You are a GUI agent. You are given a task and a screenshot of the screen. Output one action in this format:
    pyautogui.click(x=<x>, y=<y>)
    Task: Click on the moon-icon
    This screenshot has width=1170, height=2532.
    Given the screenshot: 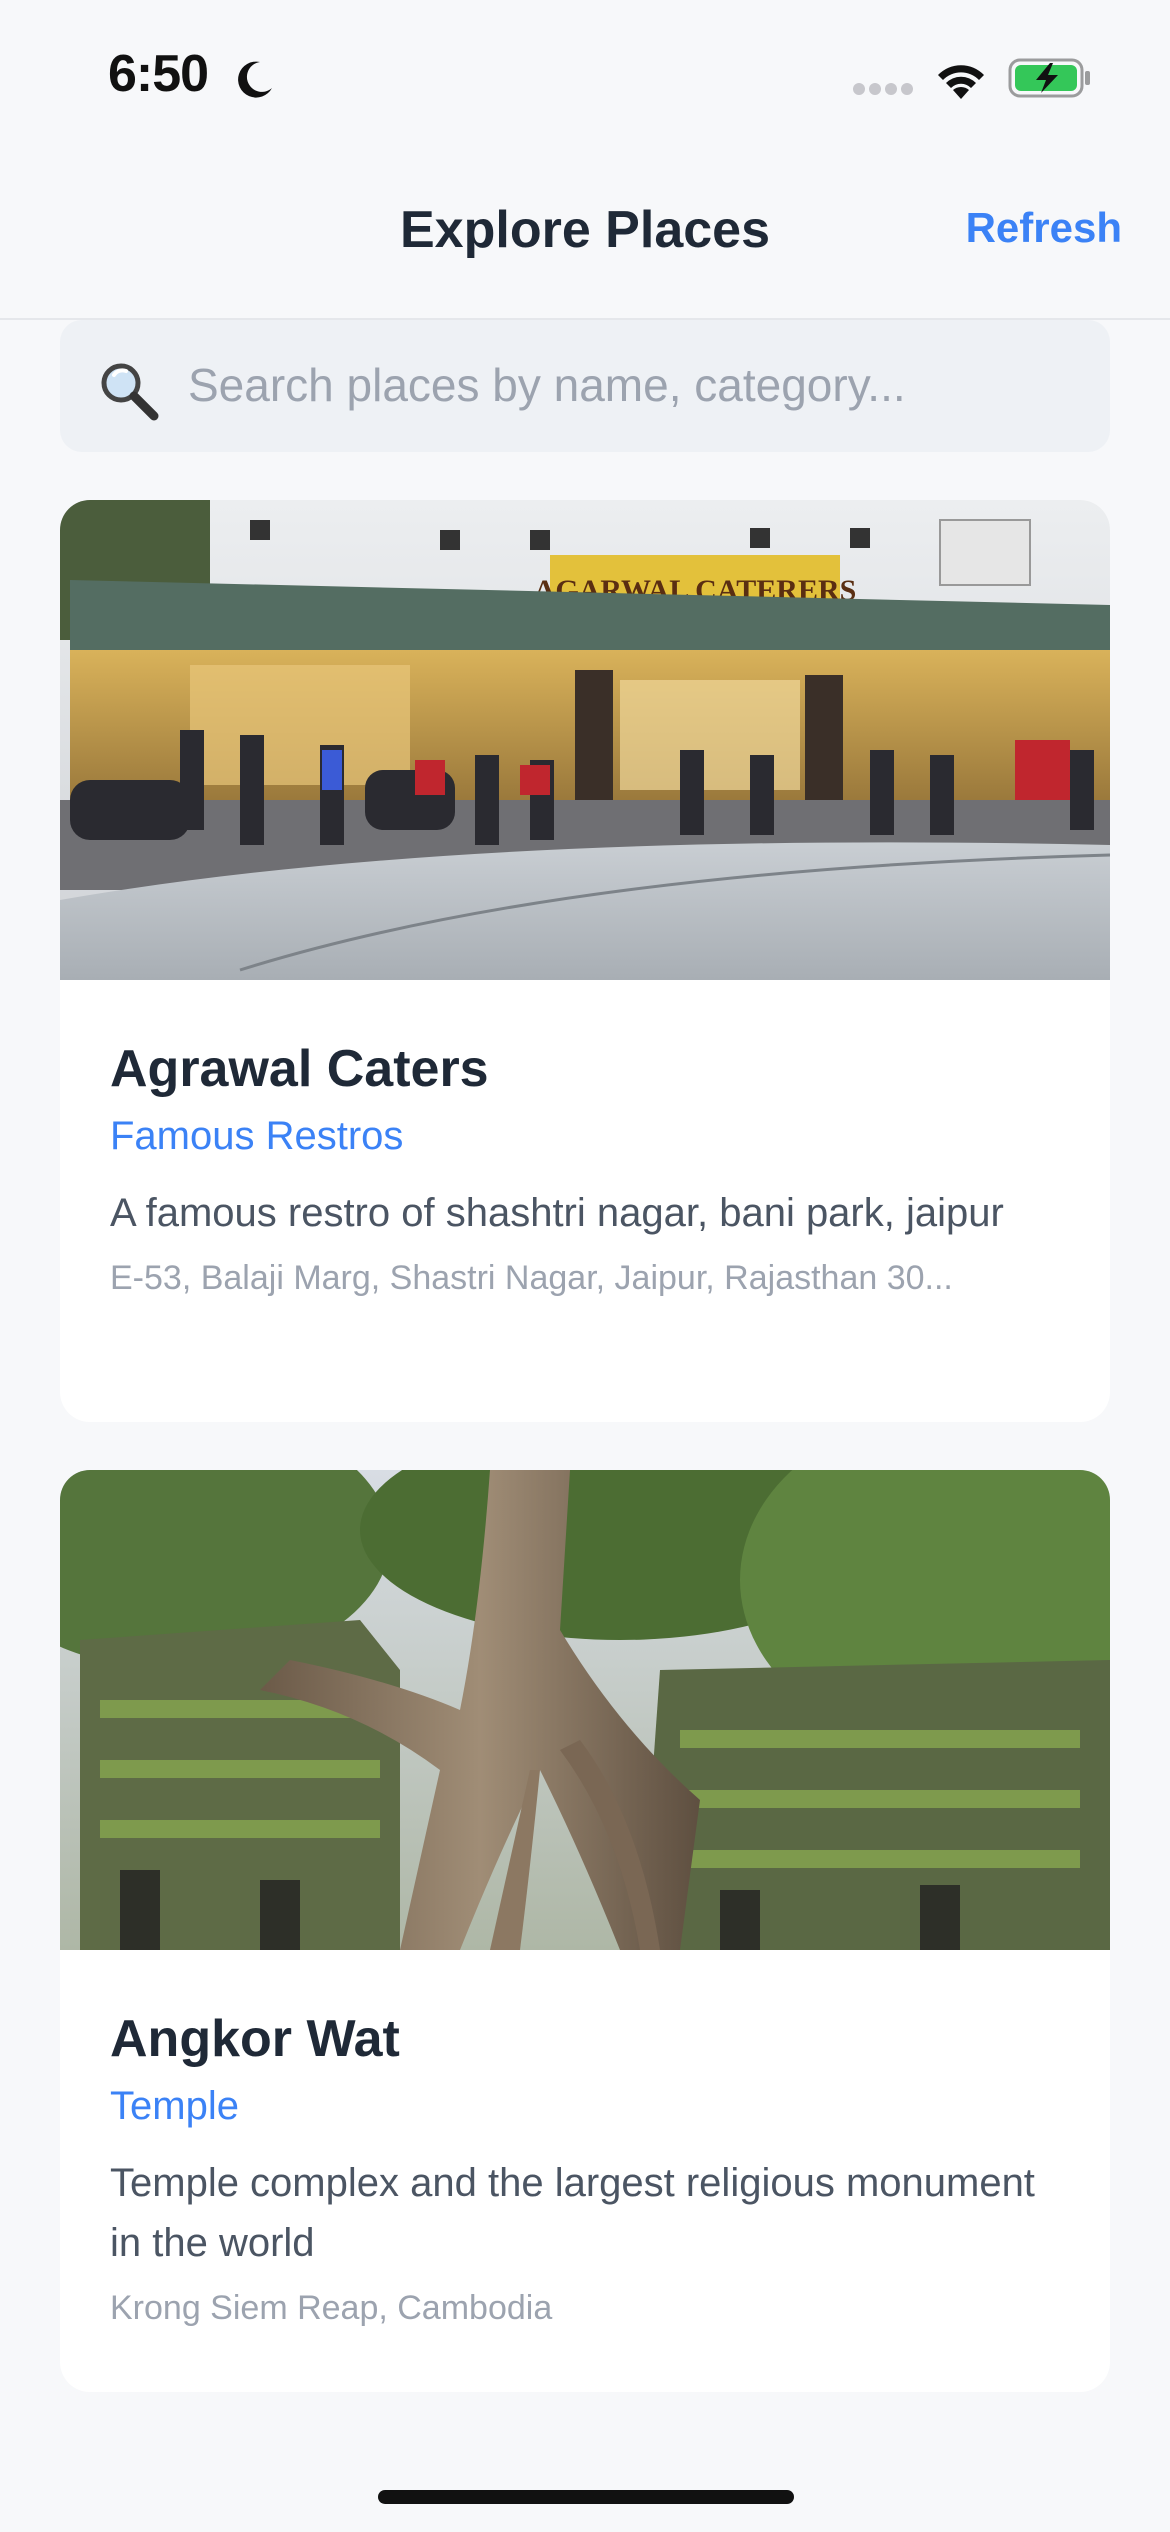 What is the action you would take?
    pyautogui.click(x=254, y=82)
    